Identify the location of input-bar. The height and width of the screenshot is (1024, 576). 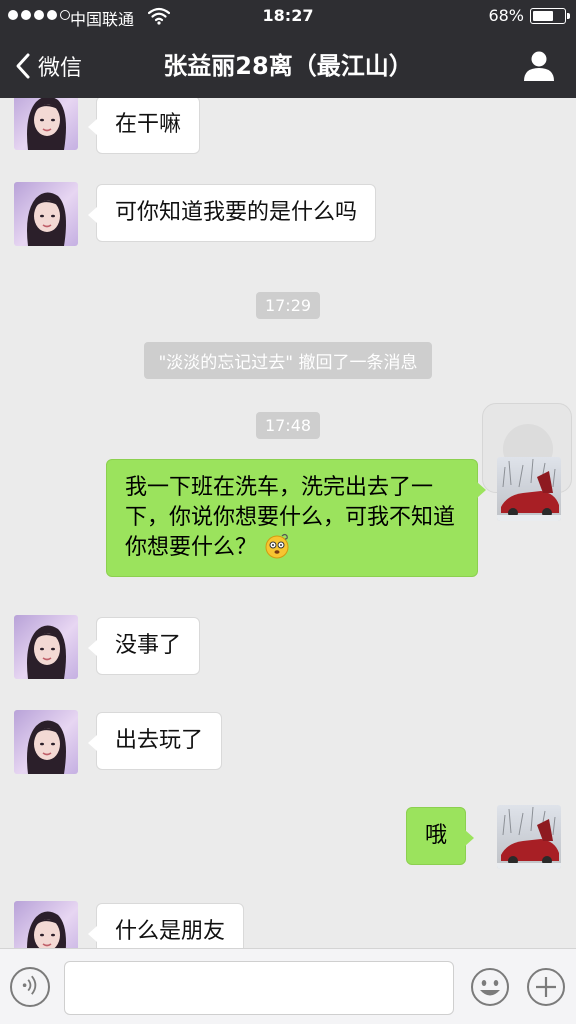
(288, 986).